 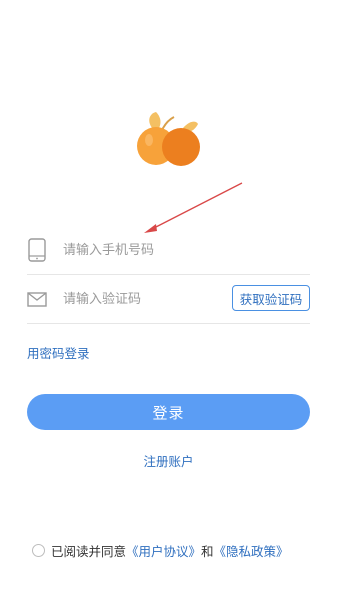 I want to click on verification-code-input, so click(x=153, y=299).